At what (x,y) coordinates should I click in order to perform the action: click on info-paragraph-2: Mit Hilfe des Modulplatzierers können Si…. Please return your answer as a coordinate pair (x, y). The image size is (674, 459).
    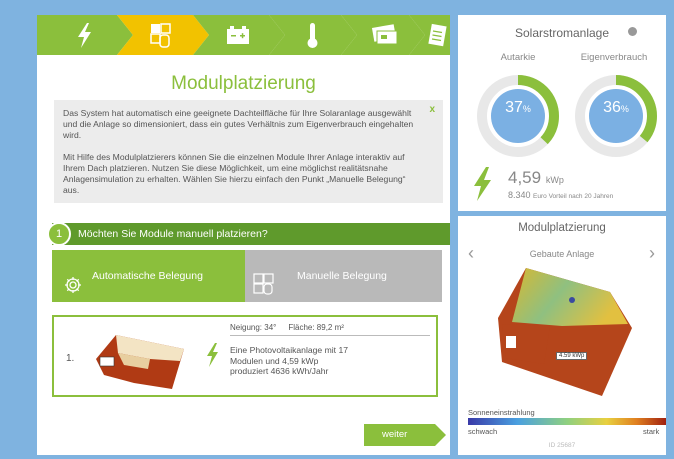
    Looking at the image, I should click on (234, 173).